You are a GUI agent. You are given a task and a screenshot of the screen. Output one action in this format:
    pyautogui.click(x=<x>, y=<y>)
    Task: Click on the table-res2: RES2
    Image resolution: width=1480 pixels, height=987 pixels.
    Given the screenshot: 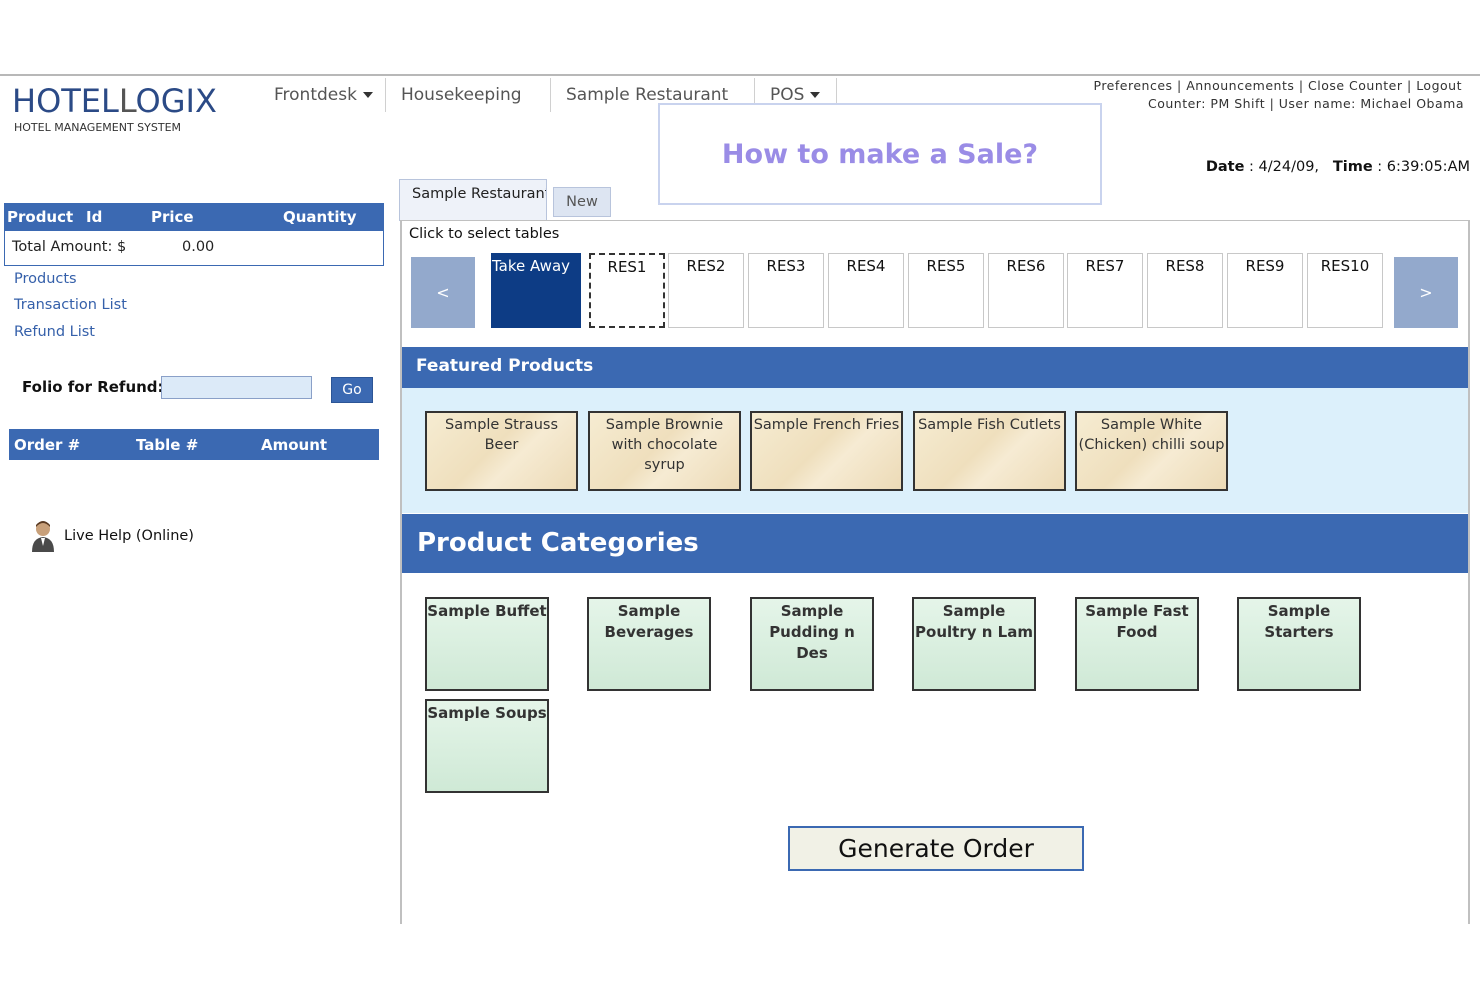 What is the action you would take?
    pyautogui.click(x=706, y=290)
    